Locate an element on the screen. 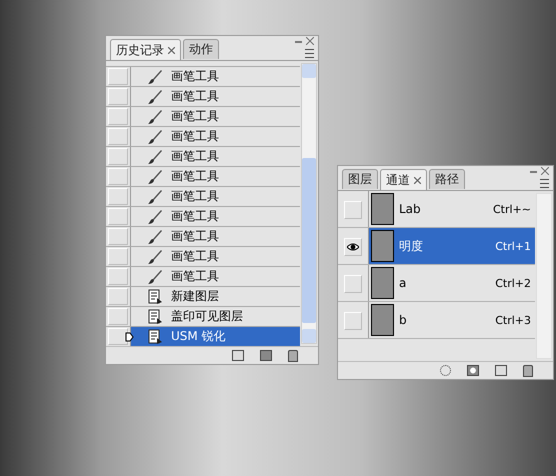  history-item: USM 锐化 is located at coordinates (215, 336).